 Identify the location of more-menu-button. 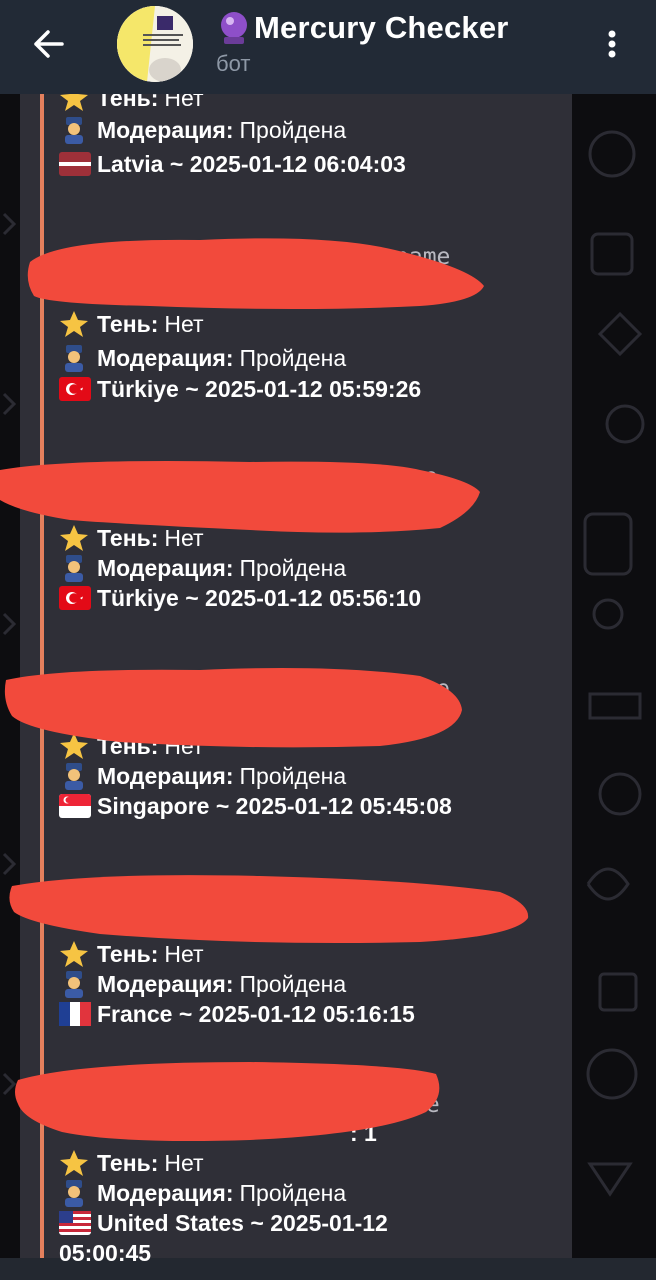
(612, 44).